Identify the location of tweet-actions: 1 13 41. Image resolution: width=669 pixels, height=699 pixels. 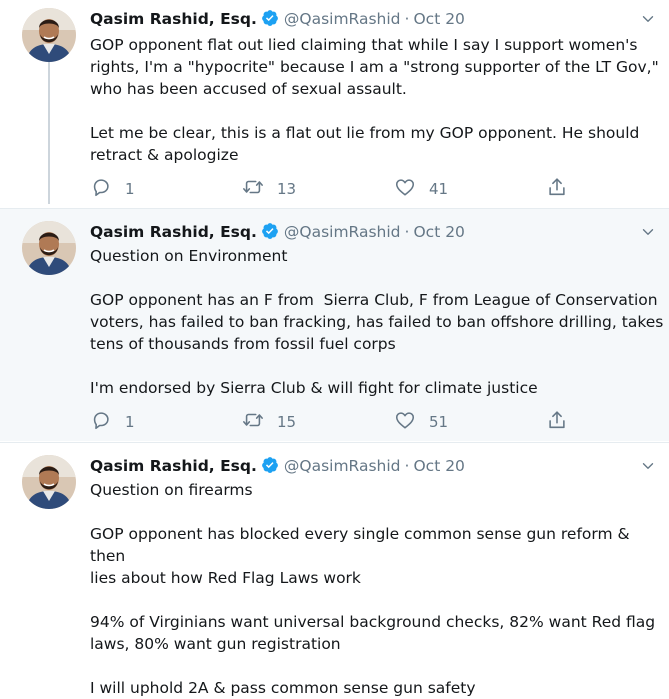
(335, 187).